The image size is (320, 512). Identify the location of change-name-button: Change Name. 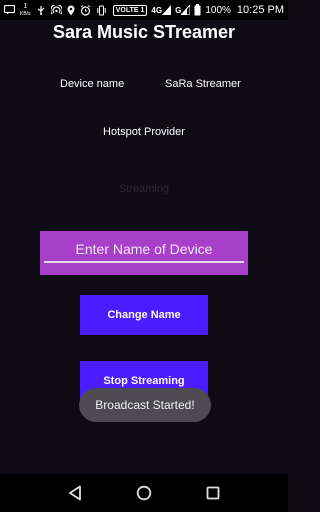
(144, 315).